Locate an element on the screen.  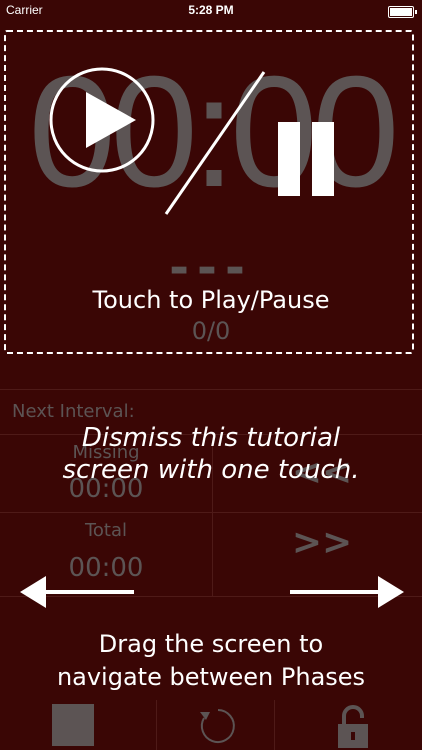
total-label: Total is located at coordinates (106, 530).